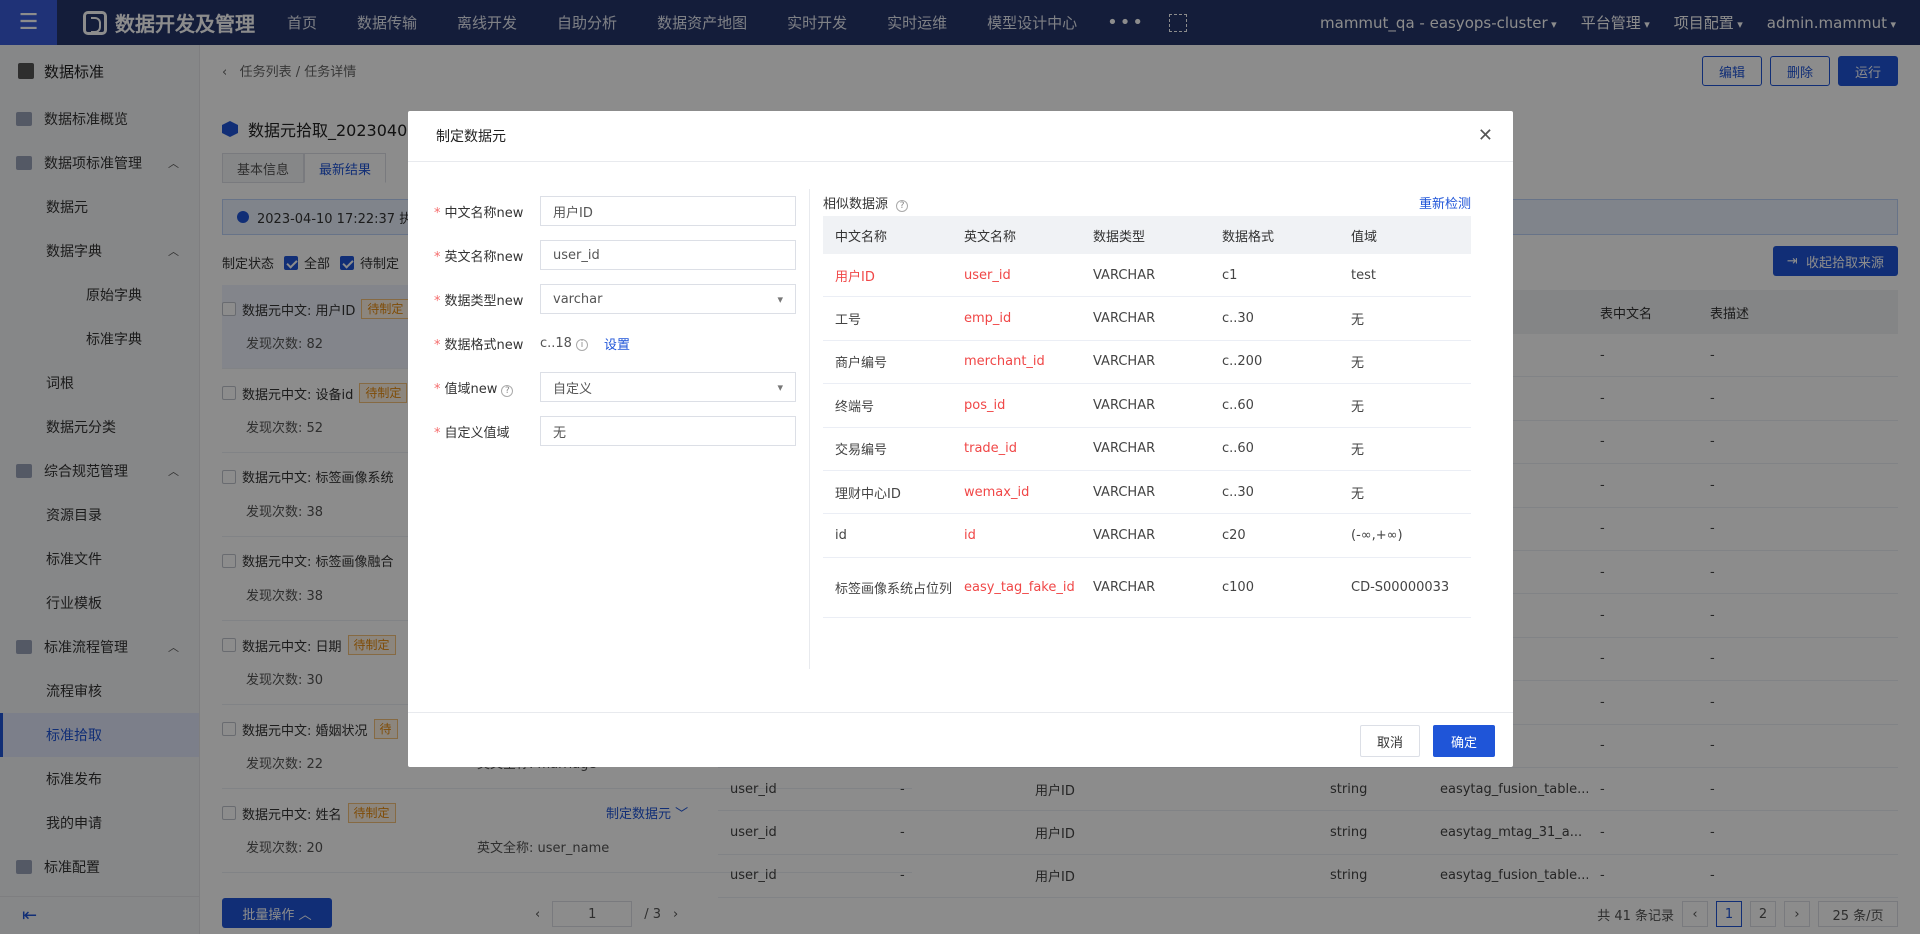  Describe the element at coordinates (809, 429) in the screenshot. I see `divider` at that location.